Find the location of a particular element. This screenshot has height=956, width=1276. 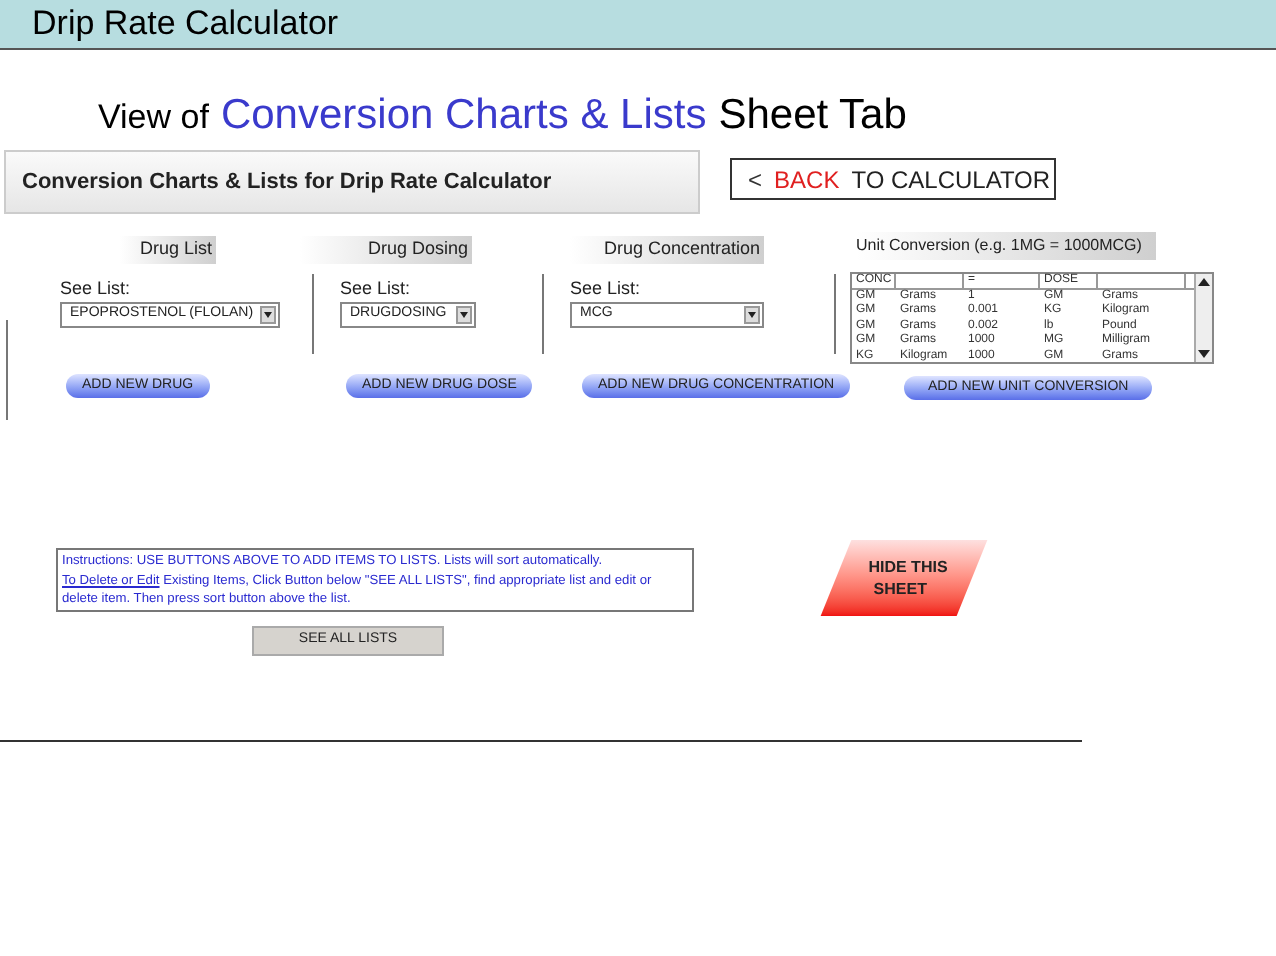

subtitle-highlight: Conversion Charts & Lists is located at coordinates (463, 116).